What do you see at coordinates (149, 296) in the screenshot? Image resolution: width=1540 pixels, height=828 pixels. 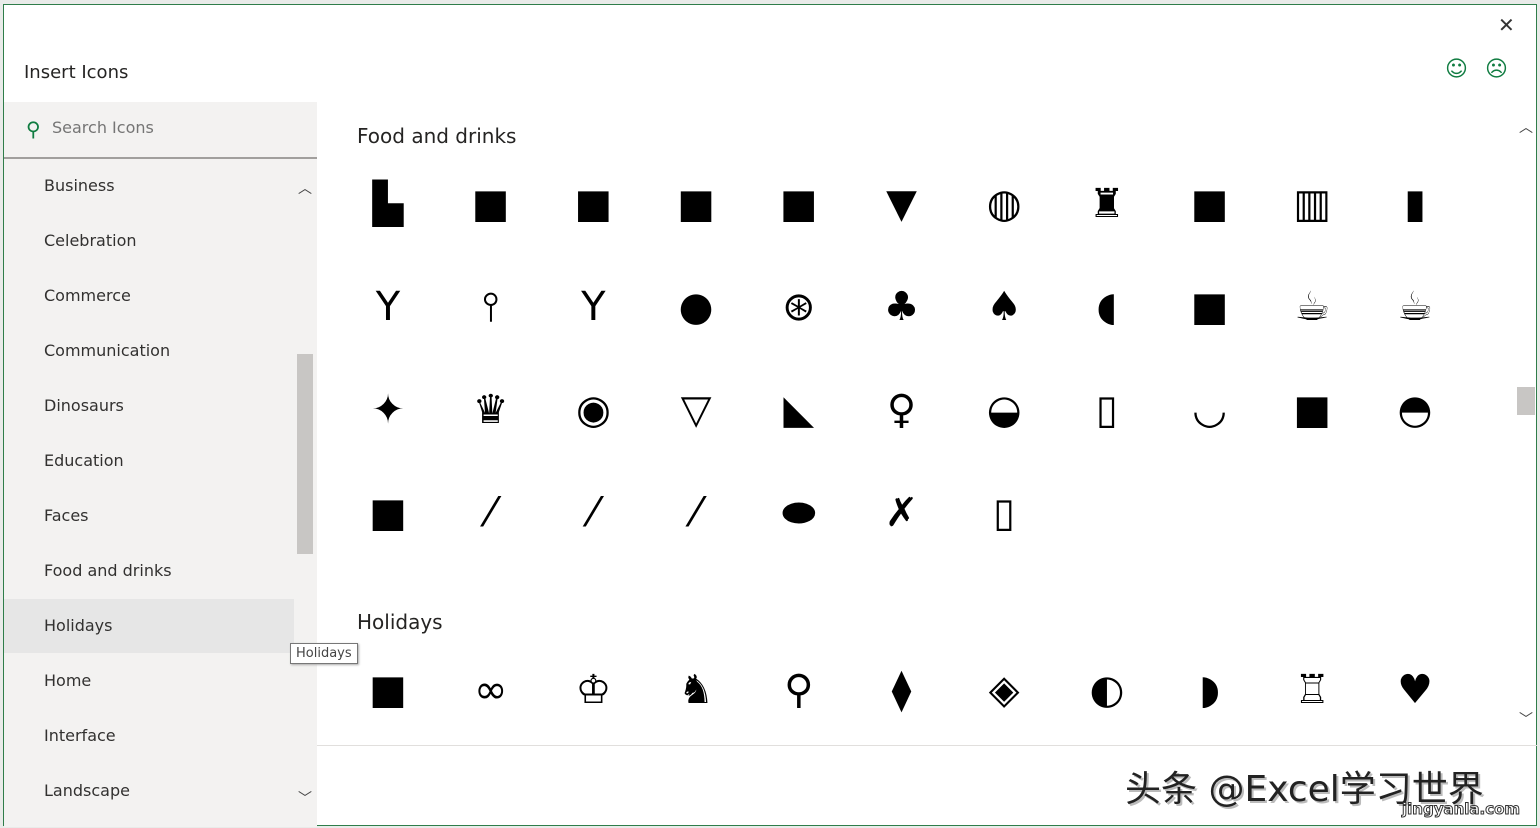 I see `category-item: Commerce` at bounding box center [149, 296].